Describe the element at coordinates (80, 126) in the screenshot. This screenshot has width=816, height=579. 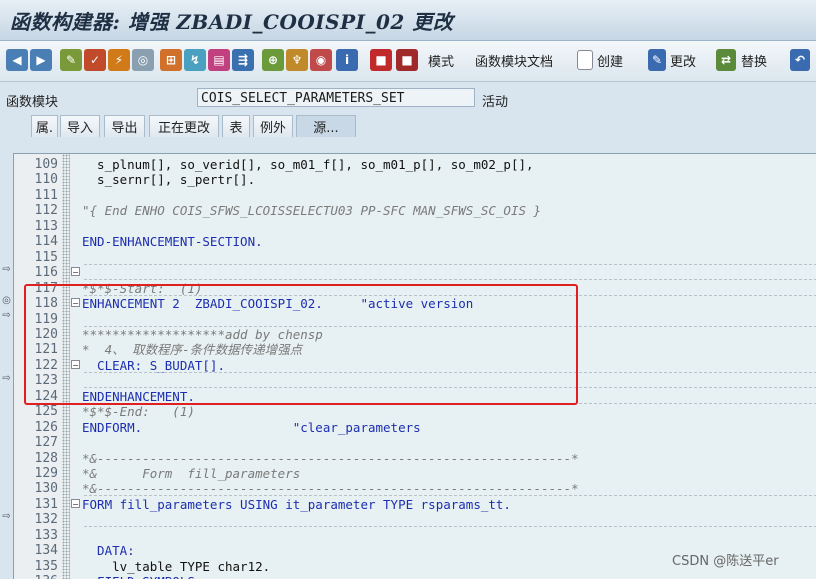
I see `tab-import: 导入` at that location.